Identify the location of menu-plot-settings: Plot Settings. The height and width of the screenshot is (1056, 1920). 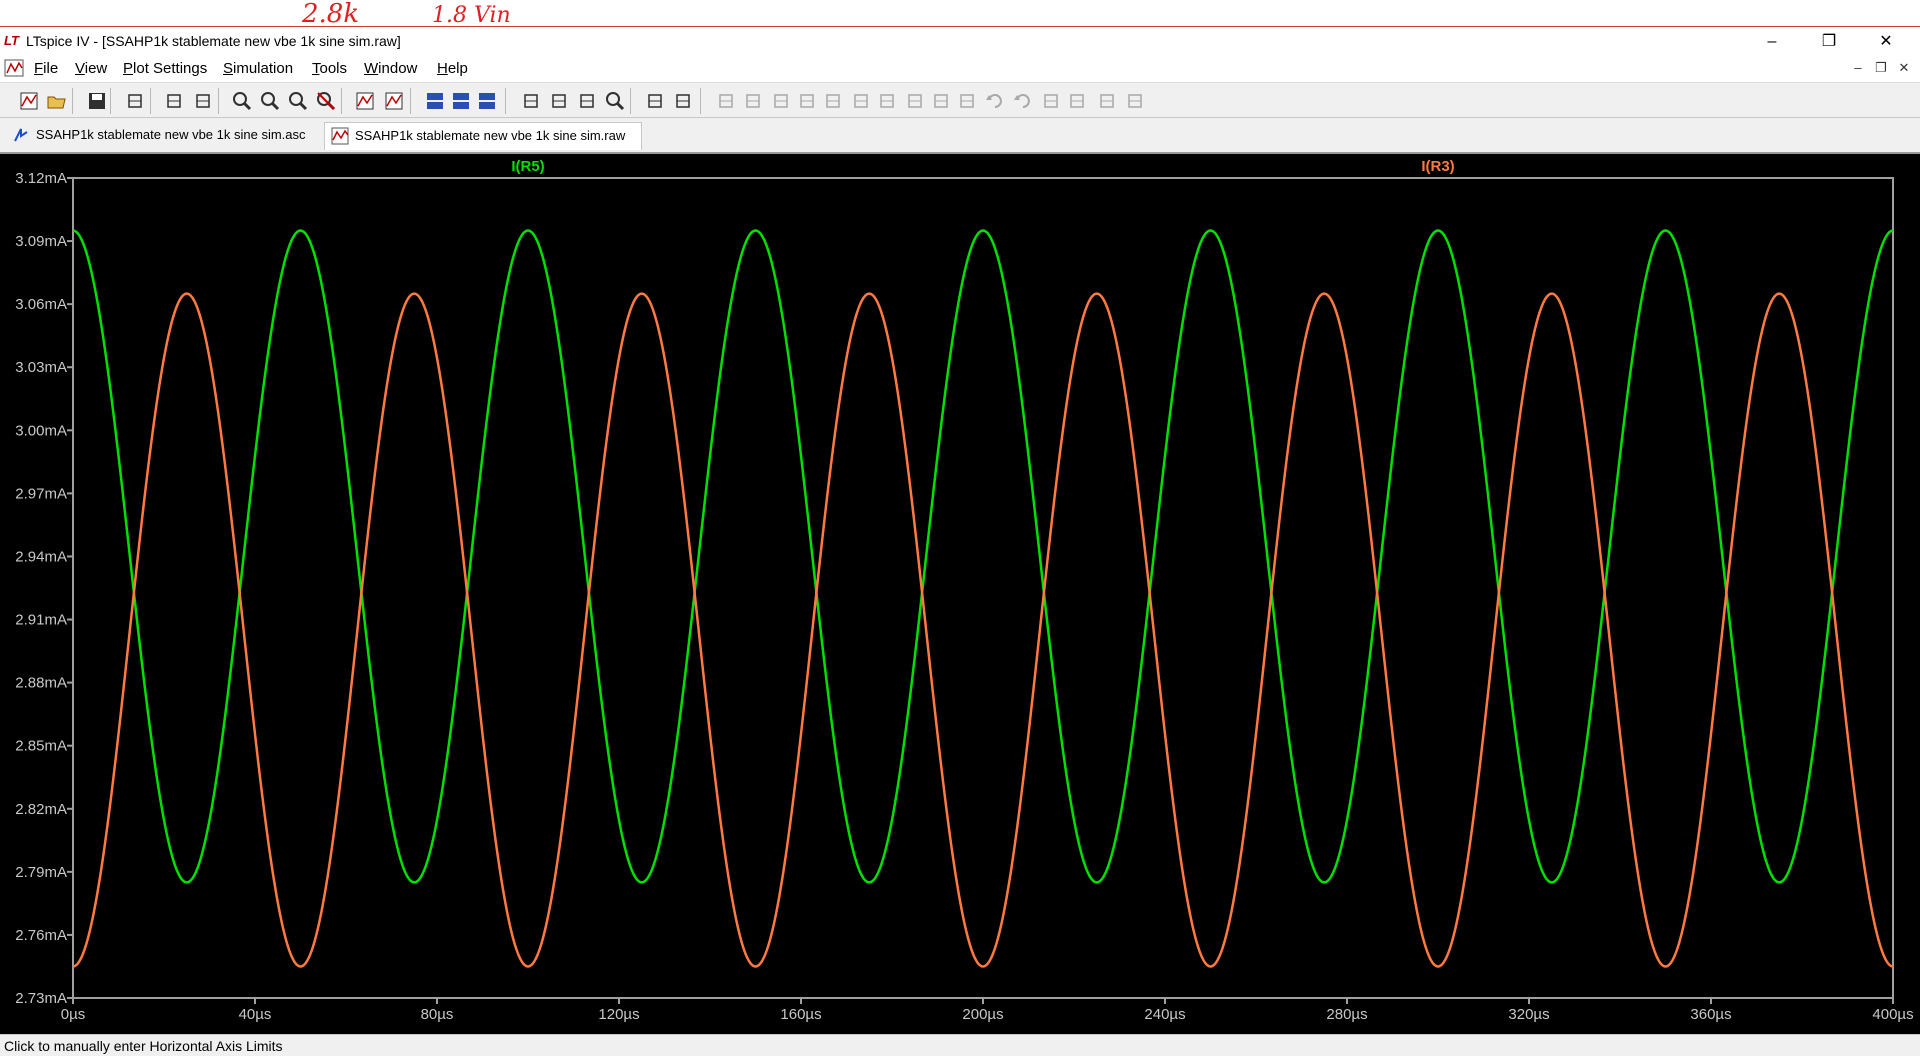
(165, 68).